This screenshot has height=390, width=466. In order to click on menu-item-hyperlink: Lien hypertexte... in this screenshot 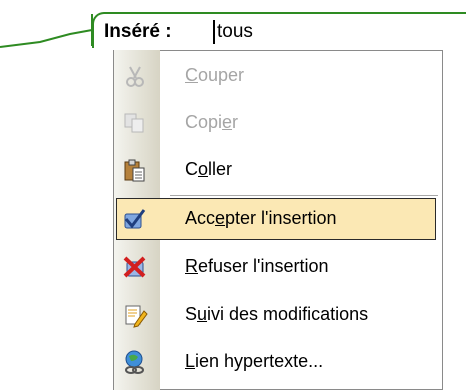, I will do `click(276, 362)`.